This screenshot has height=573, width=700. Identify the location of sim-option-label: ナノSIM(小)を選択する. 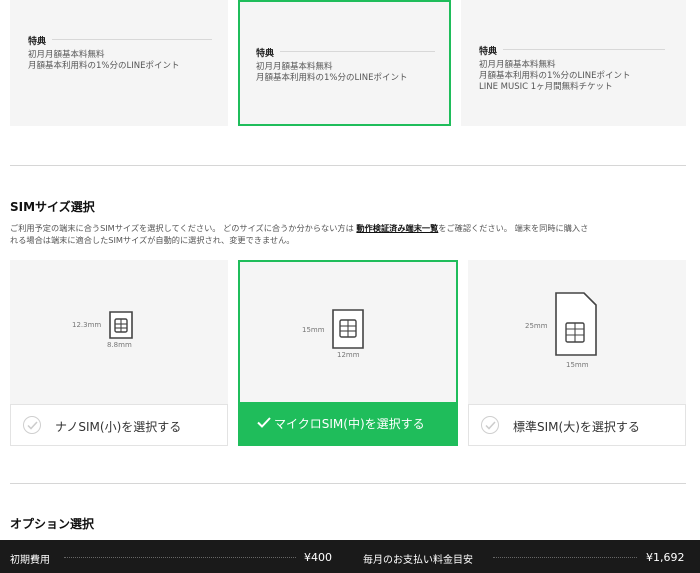
(118, 427).